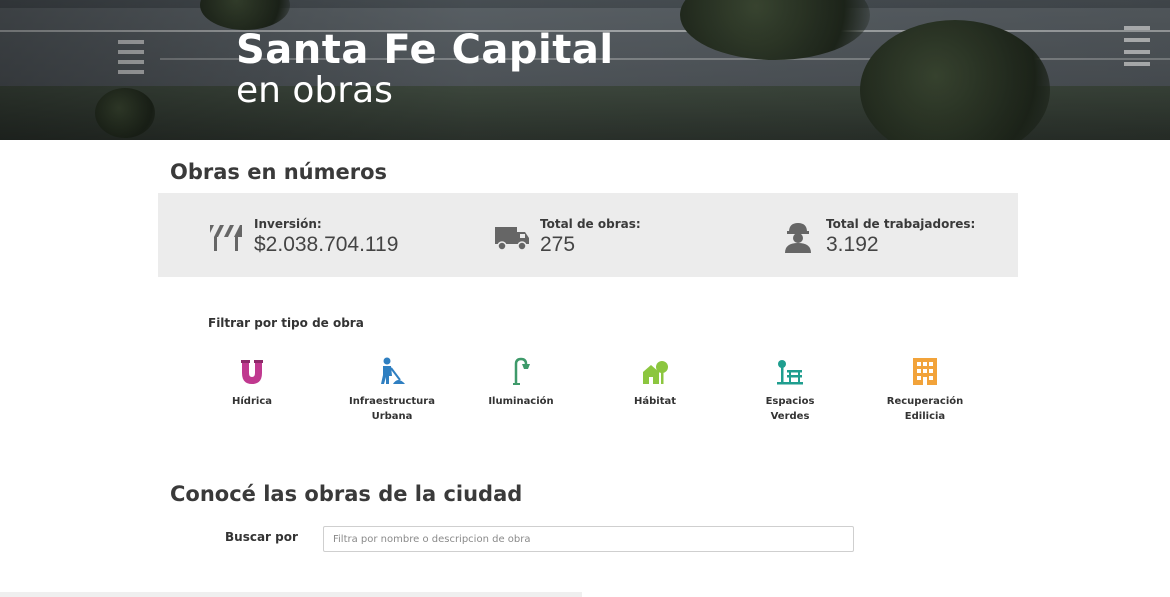 Image resolution: width=1170 pixels, height=597 pixels. Describe the element at coordinates (286, 323) in the screenshot. I see `filter-title: Filtrar por tipo de obra` at that location.